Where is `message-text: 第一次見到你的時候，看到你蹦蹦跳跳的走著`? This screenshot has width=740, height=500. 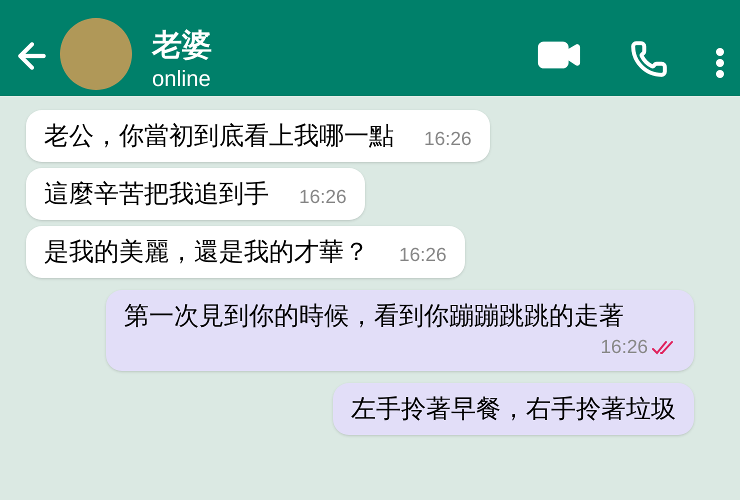 message-text: 第一次見到你的時候，看到你蹦蹦跳跳的走著 is located at coordinates (374, 316).